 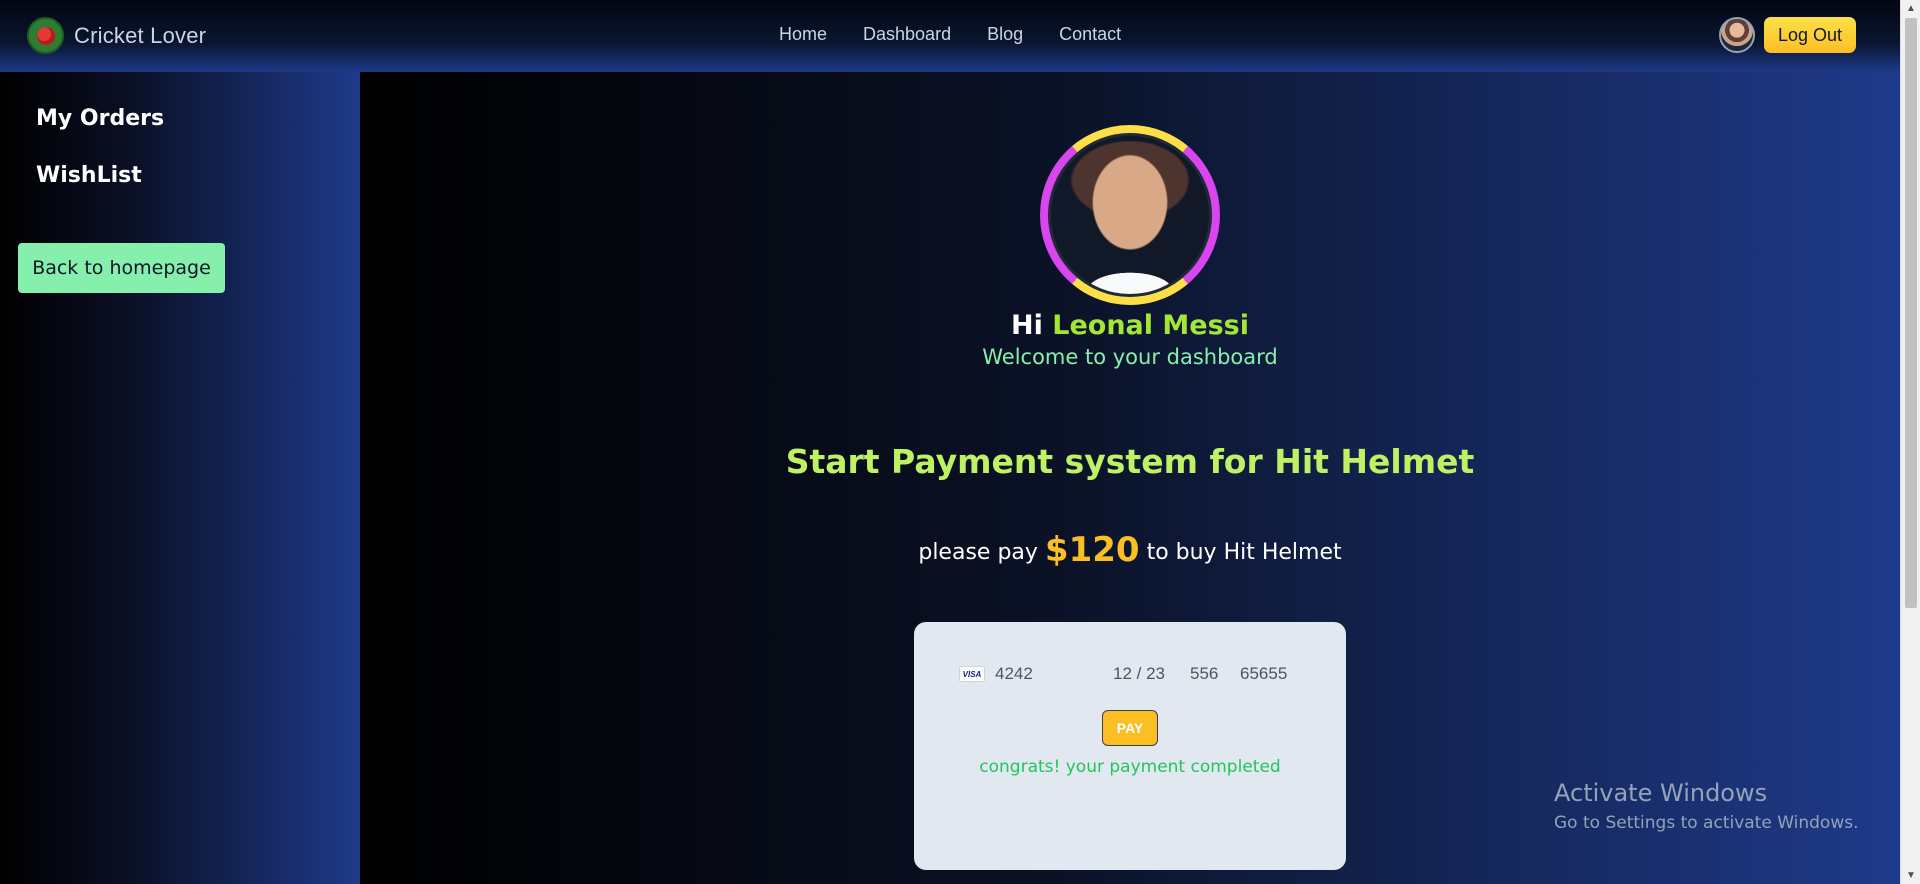 I want to click on payment-amount-line: please pay $120 to buy Hit Helmet, so click(x=1130, y=550).